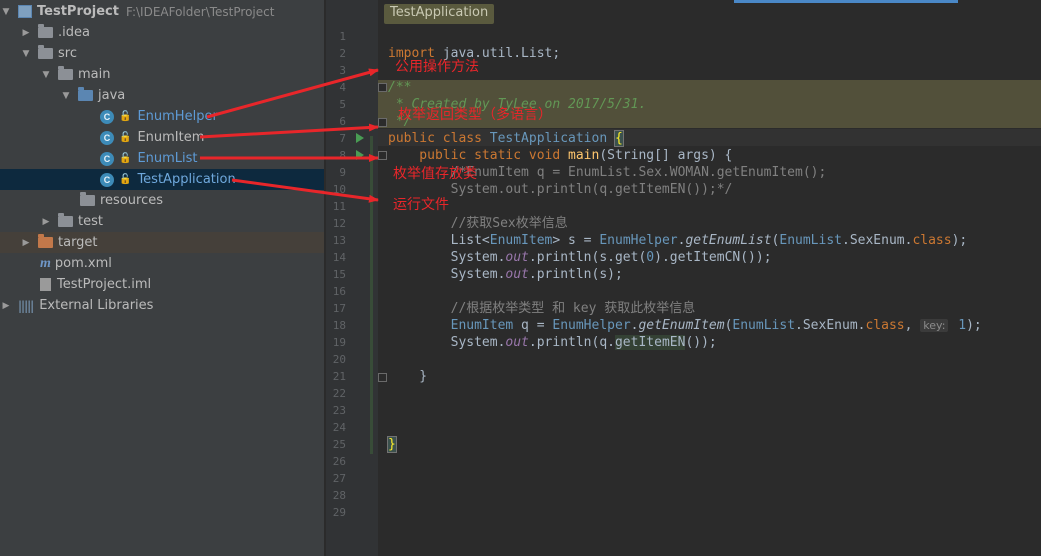  What do you see at coordinates (171, 137) in the screenshot?
I see `tree-item-label: EnumItem` at bounding box center [171, 137].